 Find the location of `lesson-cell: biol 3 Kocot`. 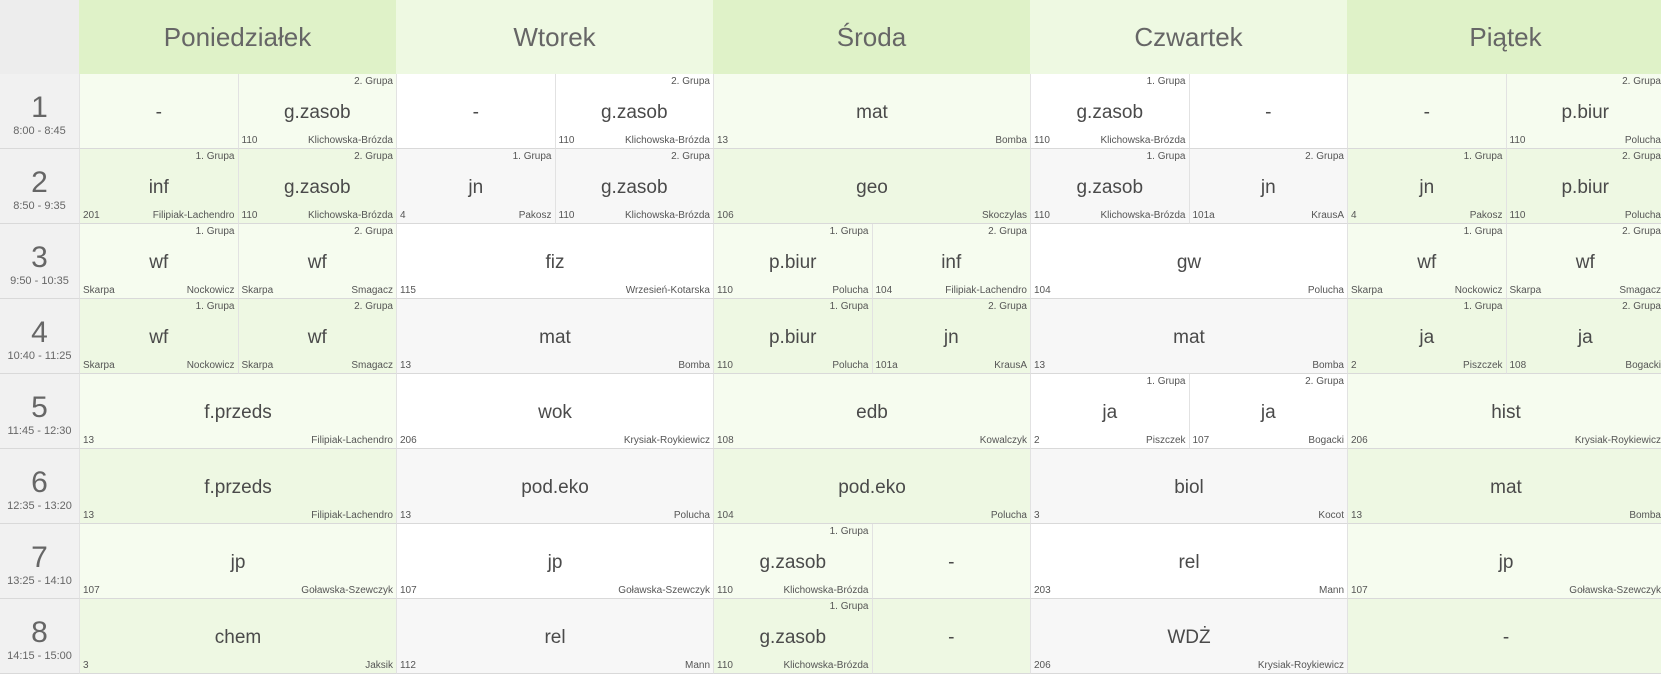

lesson-cell: biol 3 Kocot is located at coordinates (1188, 486).